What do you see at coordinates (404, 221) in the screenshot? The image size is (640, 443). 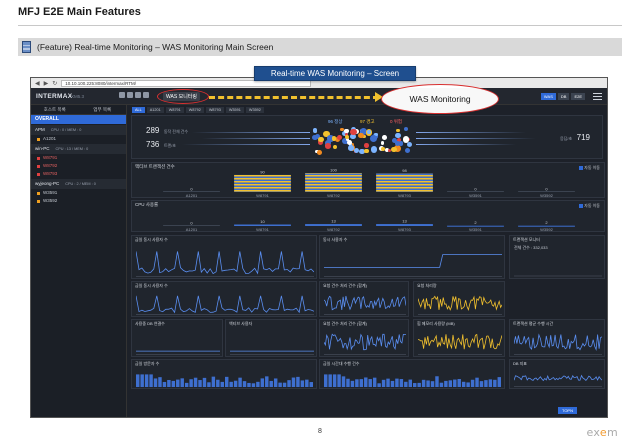 I see `bar-value-label: 13` at bounding box center [404, 221].